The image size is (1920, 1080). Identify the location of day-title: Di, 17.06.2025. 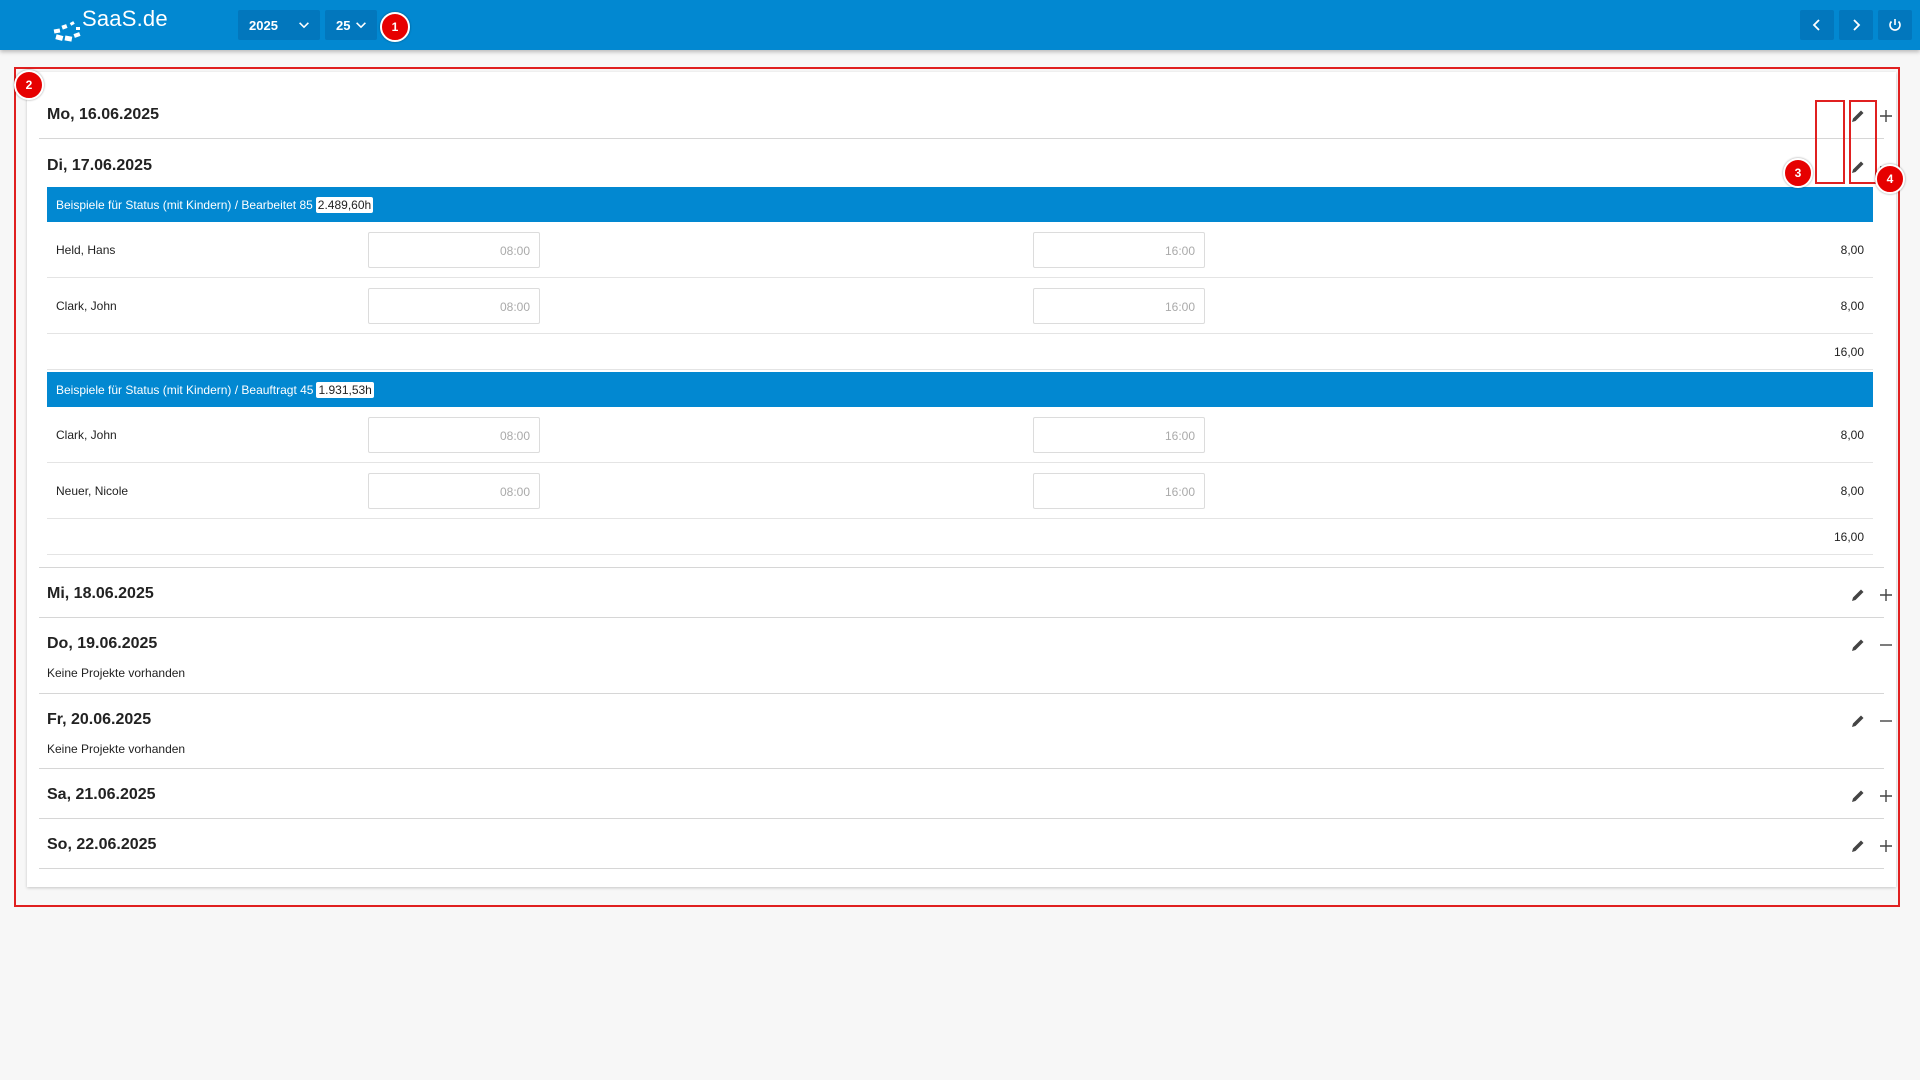
(99, 165).